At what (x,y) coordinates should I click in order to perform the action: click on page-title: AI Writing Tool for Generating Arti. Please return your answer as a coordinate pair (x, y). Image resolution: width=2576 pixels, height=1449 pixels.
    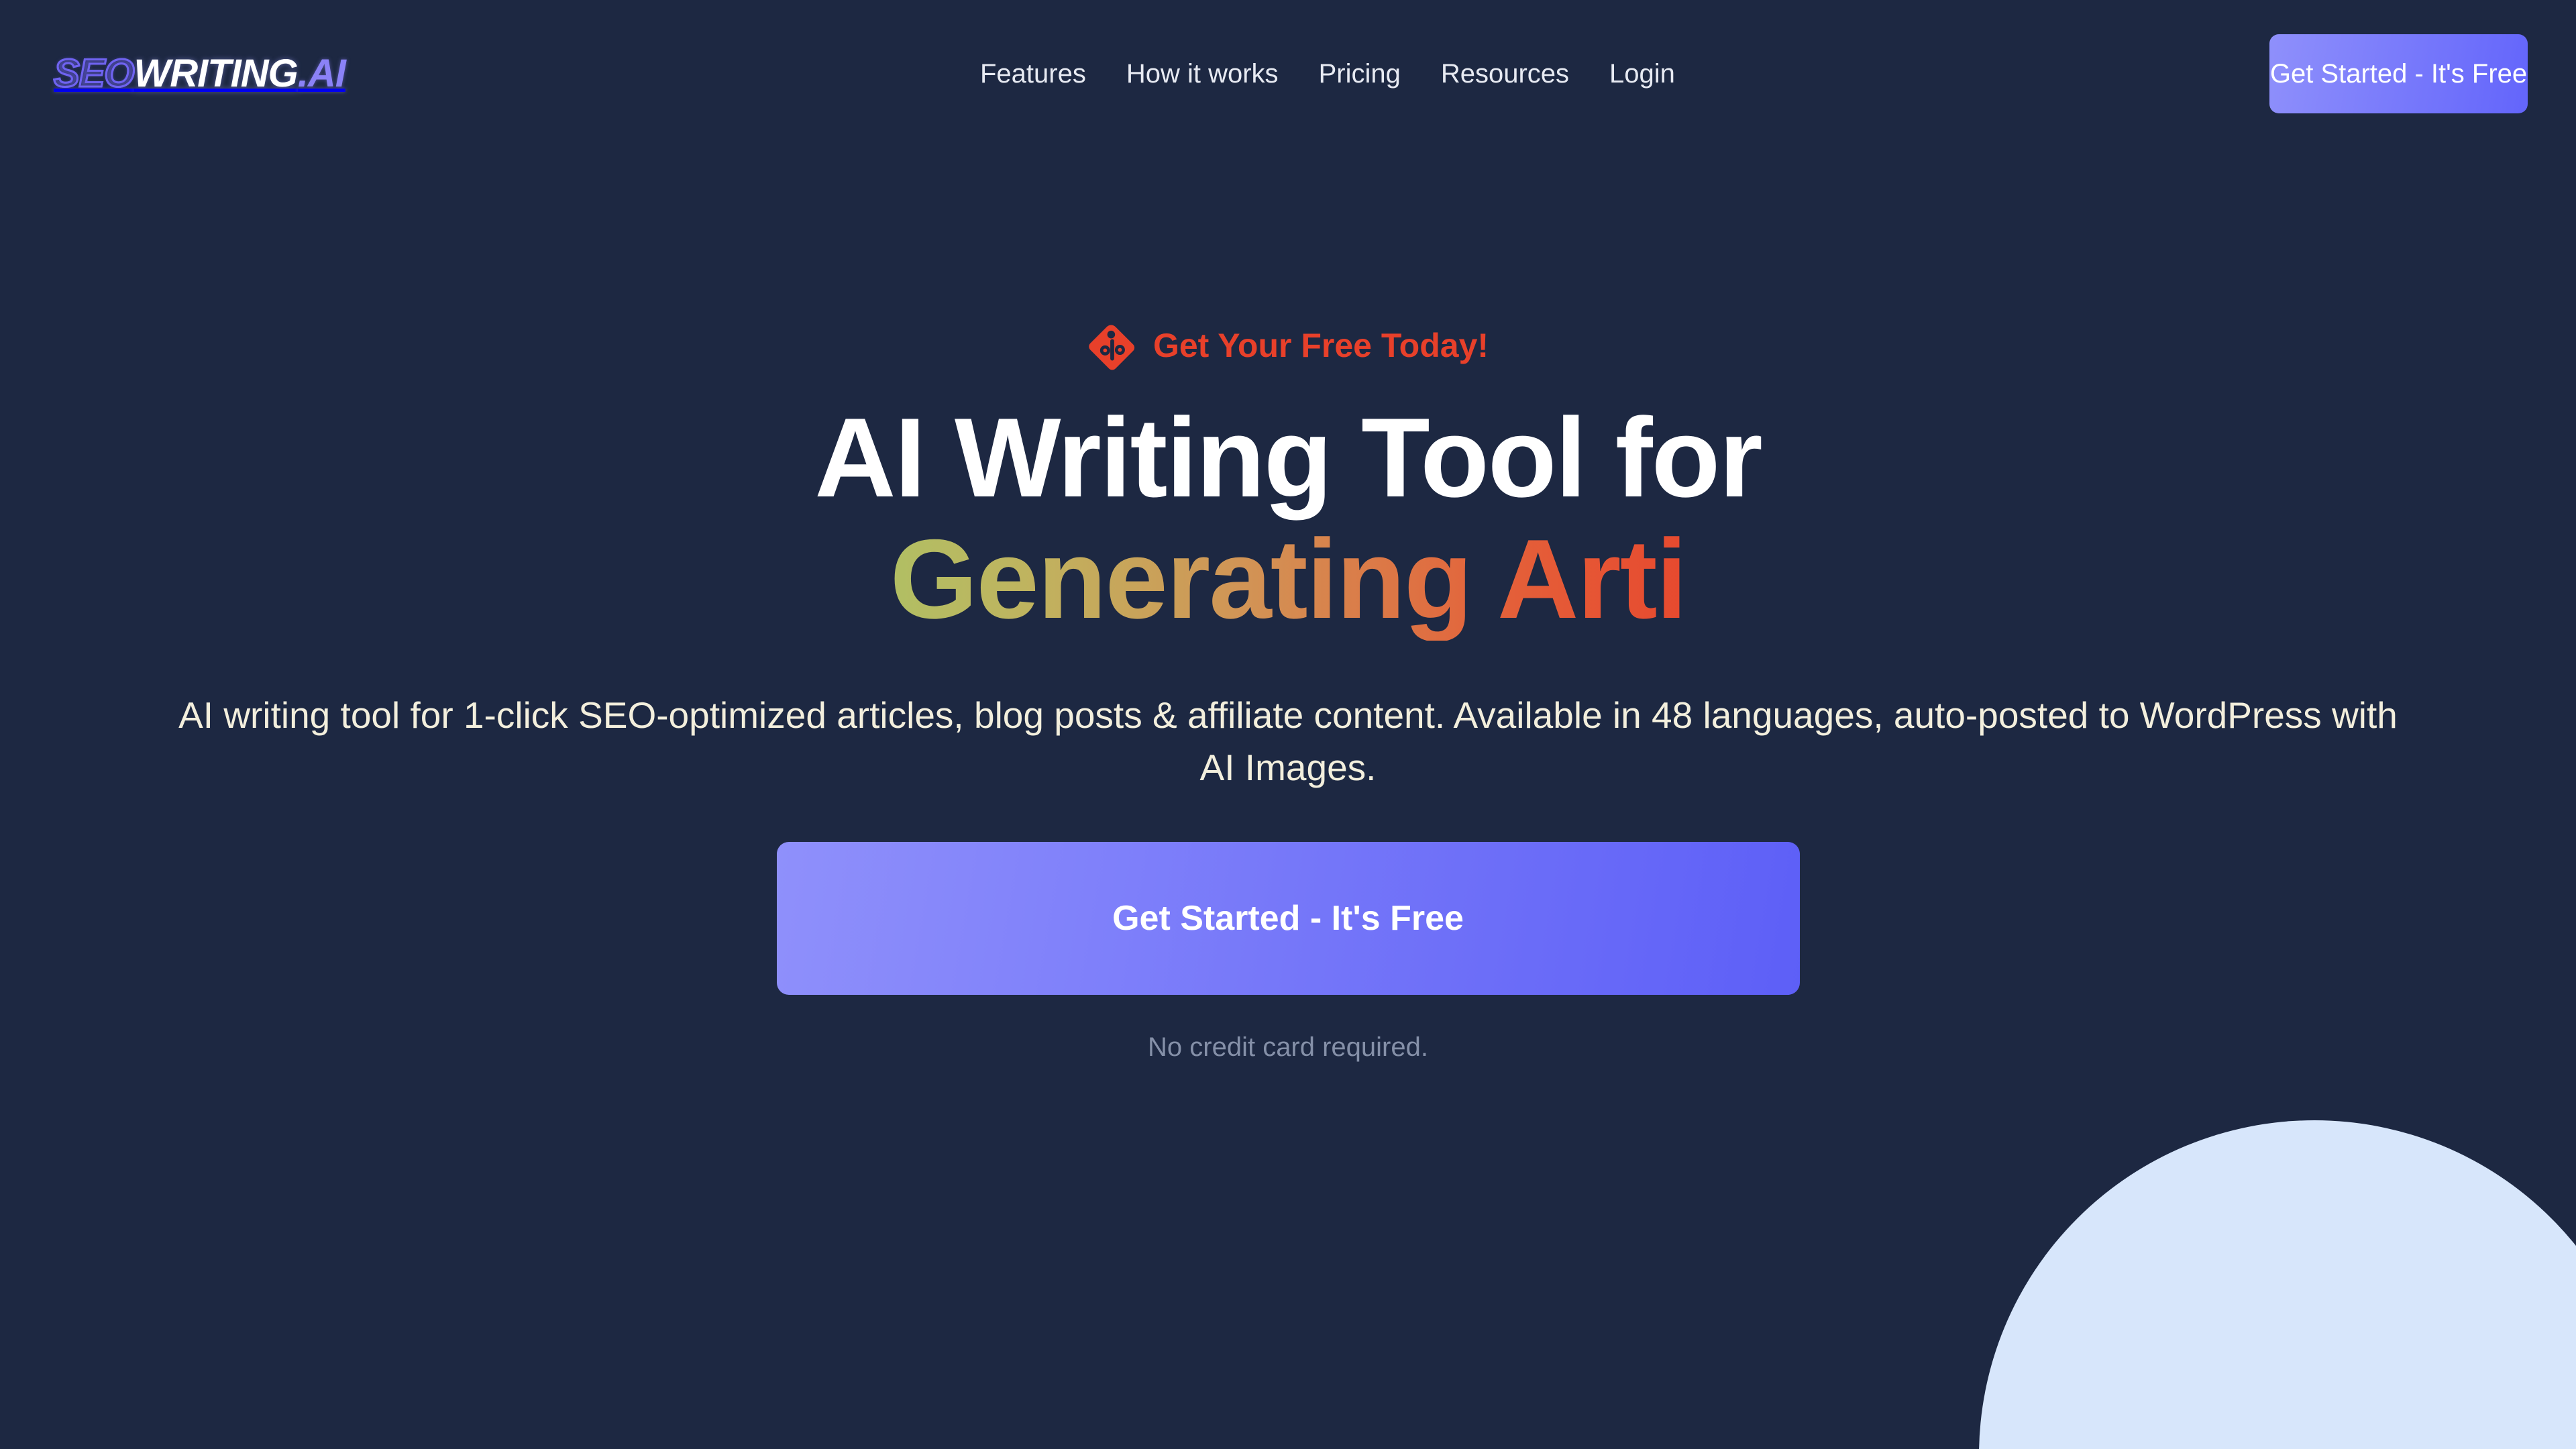
    Looking at the image, I should click on (1288, 517).